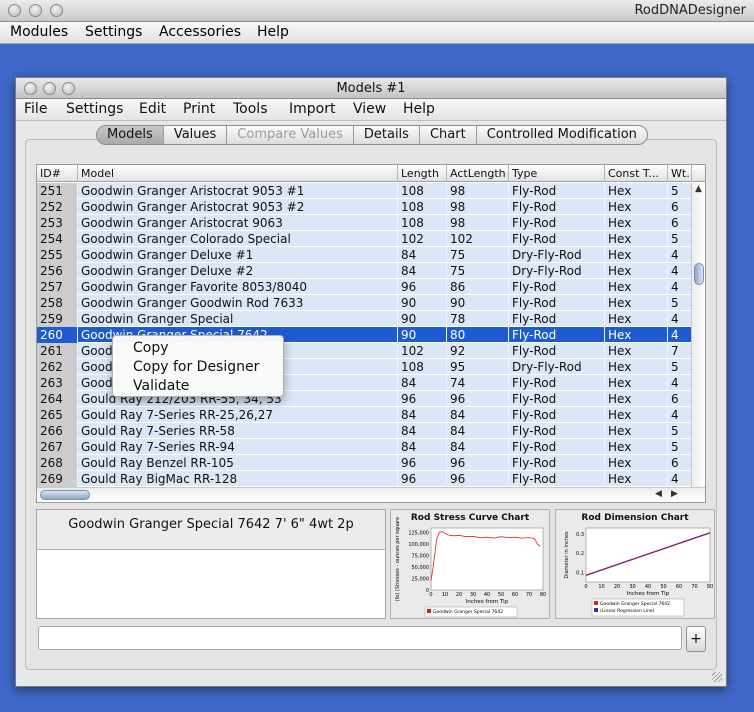 The height and width of the screenshot is (712, 754). I want to click on add-button: +, so click(696, 639).